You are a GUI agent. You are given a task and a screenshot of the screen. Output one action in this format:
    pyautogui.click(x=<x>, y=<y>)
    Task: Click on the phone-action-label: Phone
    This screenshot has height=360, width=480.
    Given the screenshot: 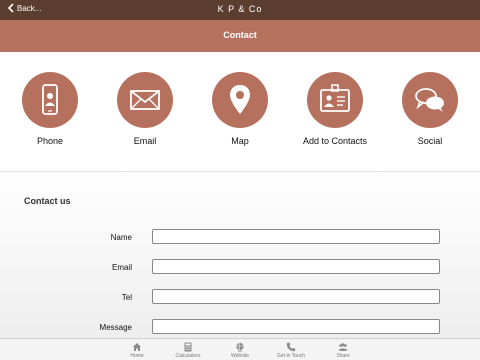 What is the action you would take?
    pyautogui.click(x=50, y=141)
    